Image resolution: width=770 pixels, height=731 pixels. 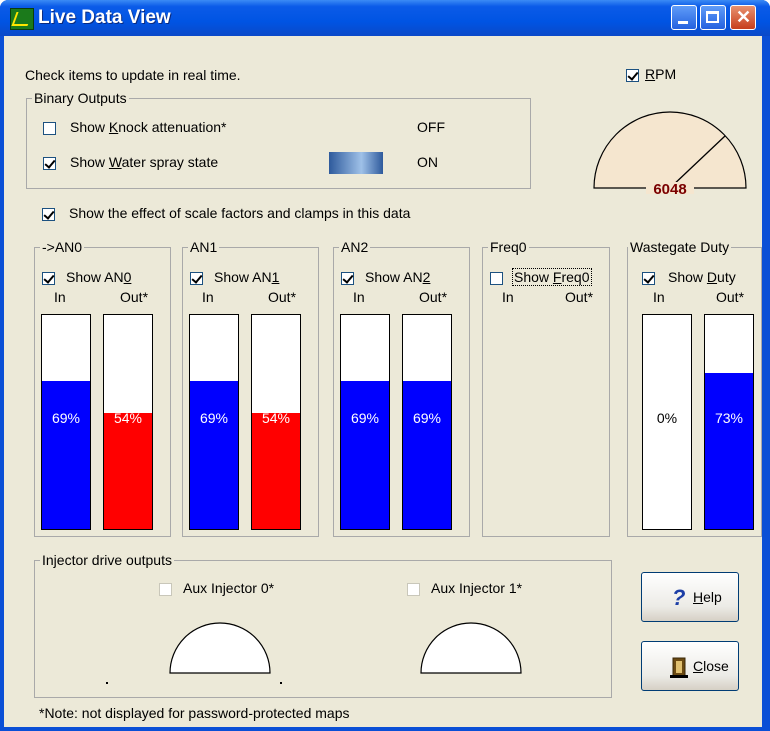 I want to click on show-an1-checkbox, so click(x=196, y=278).